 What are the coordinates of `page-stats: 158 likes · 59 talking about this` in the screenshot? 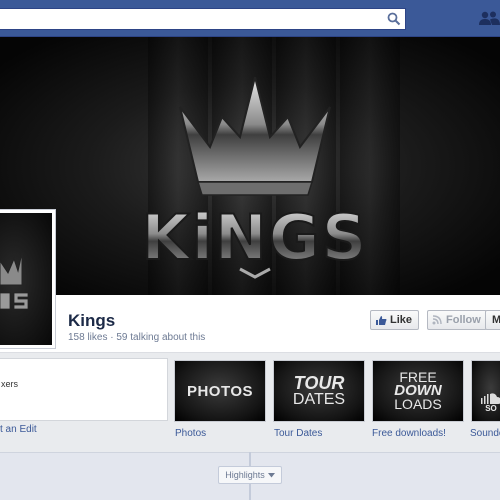 It's located at (136, 337).